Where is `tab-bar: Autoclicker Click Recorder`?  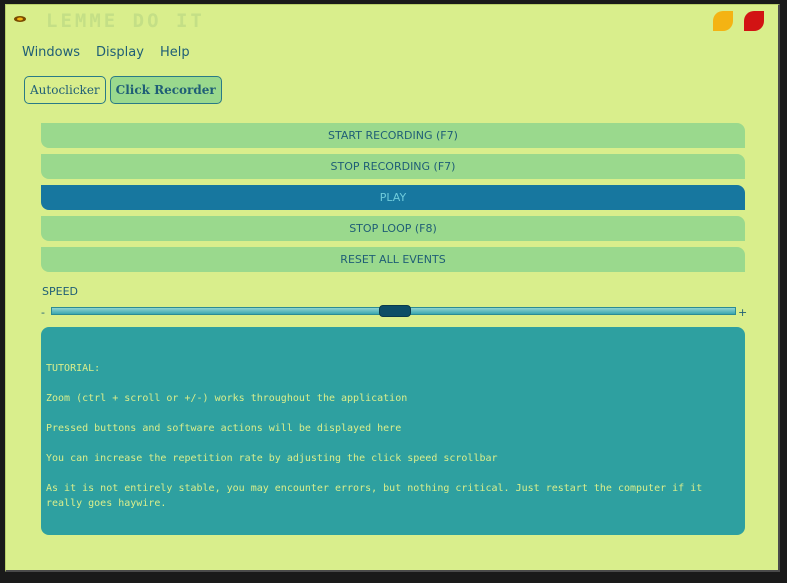
tab-bar: Autoclicker Click Recorder is located at coordinates (123, 90).